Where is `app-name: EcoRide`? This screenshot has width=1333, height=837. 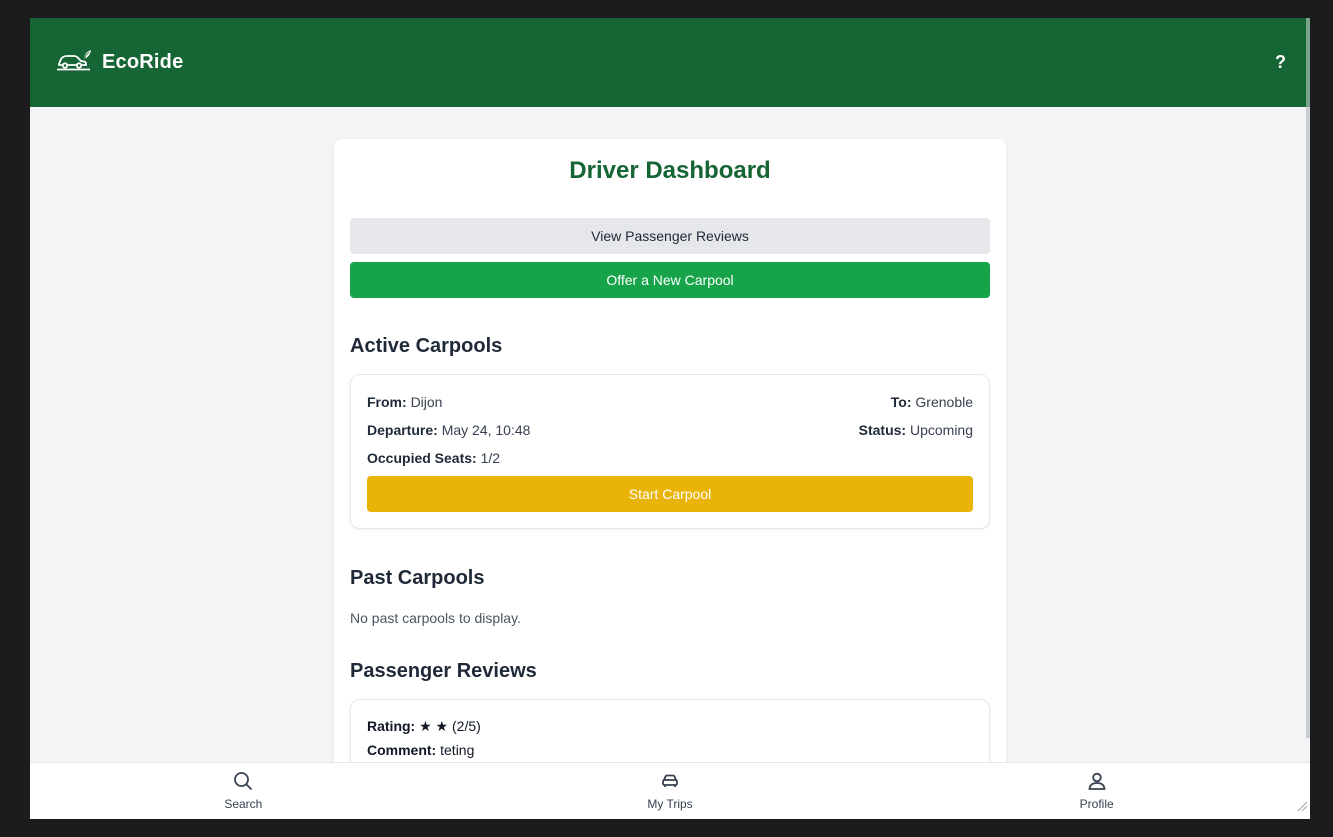 app-name: EcoRide is located at coordinates (143, 62).